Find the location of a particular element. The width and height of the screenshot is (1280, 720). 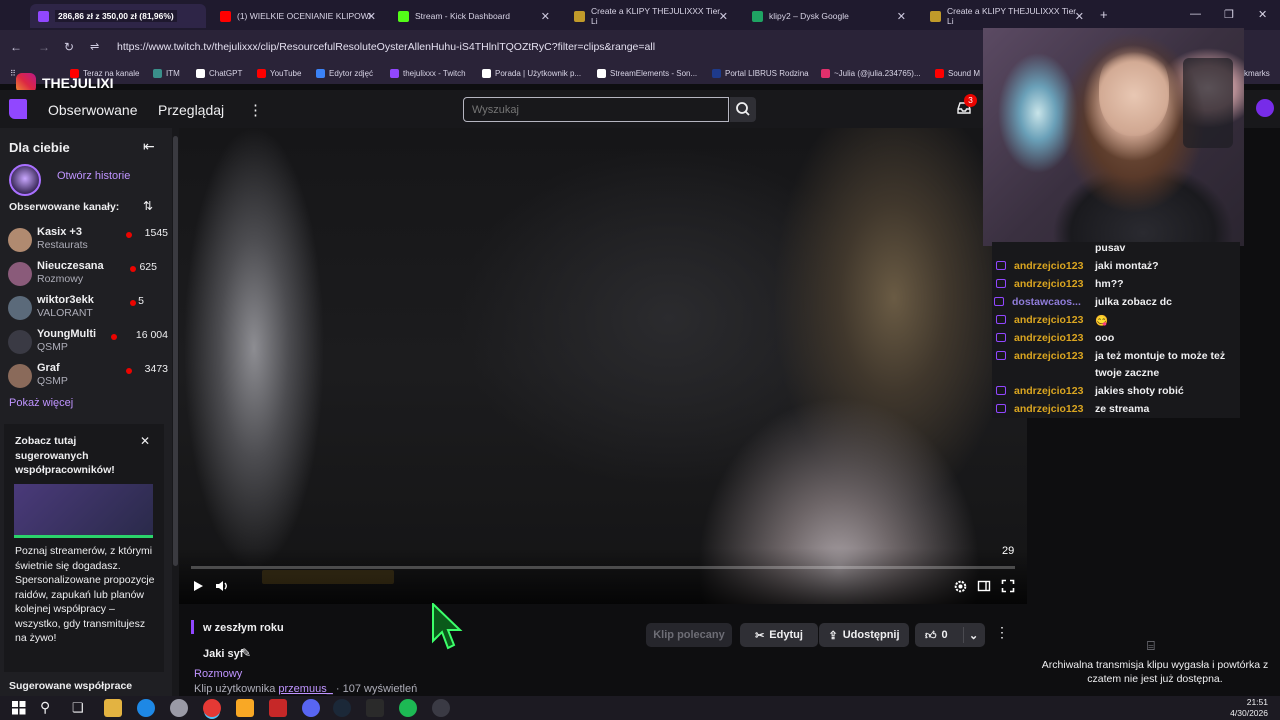

thumbs-up-icon: 👍︎ is located at coordinates (931, 635).